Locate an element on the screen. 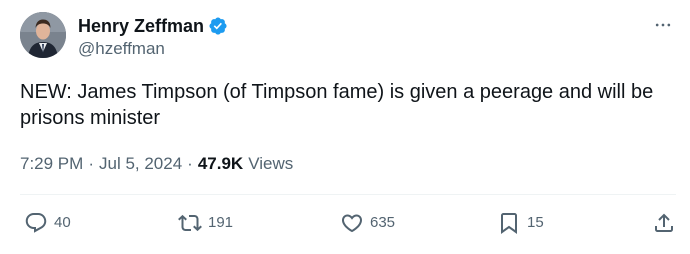 The image size is (690, 254). author-display-name: Henry Zeffman is located at coordinates (141, 26).